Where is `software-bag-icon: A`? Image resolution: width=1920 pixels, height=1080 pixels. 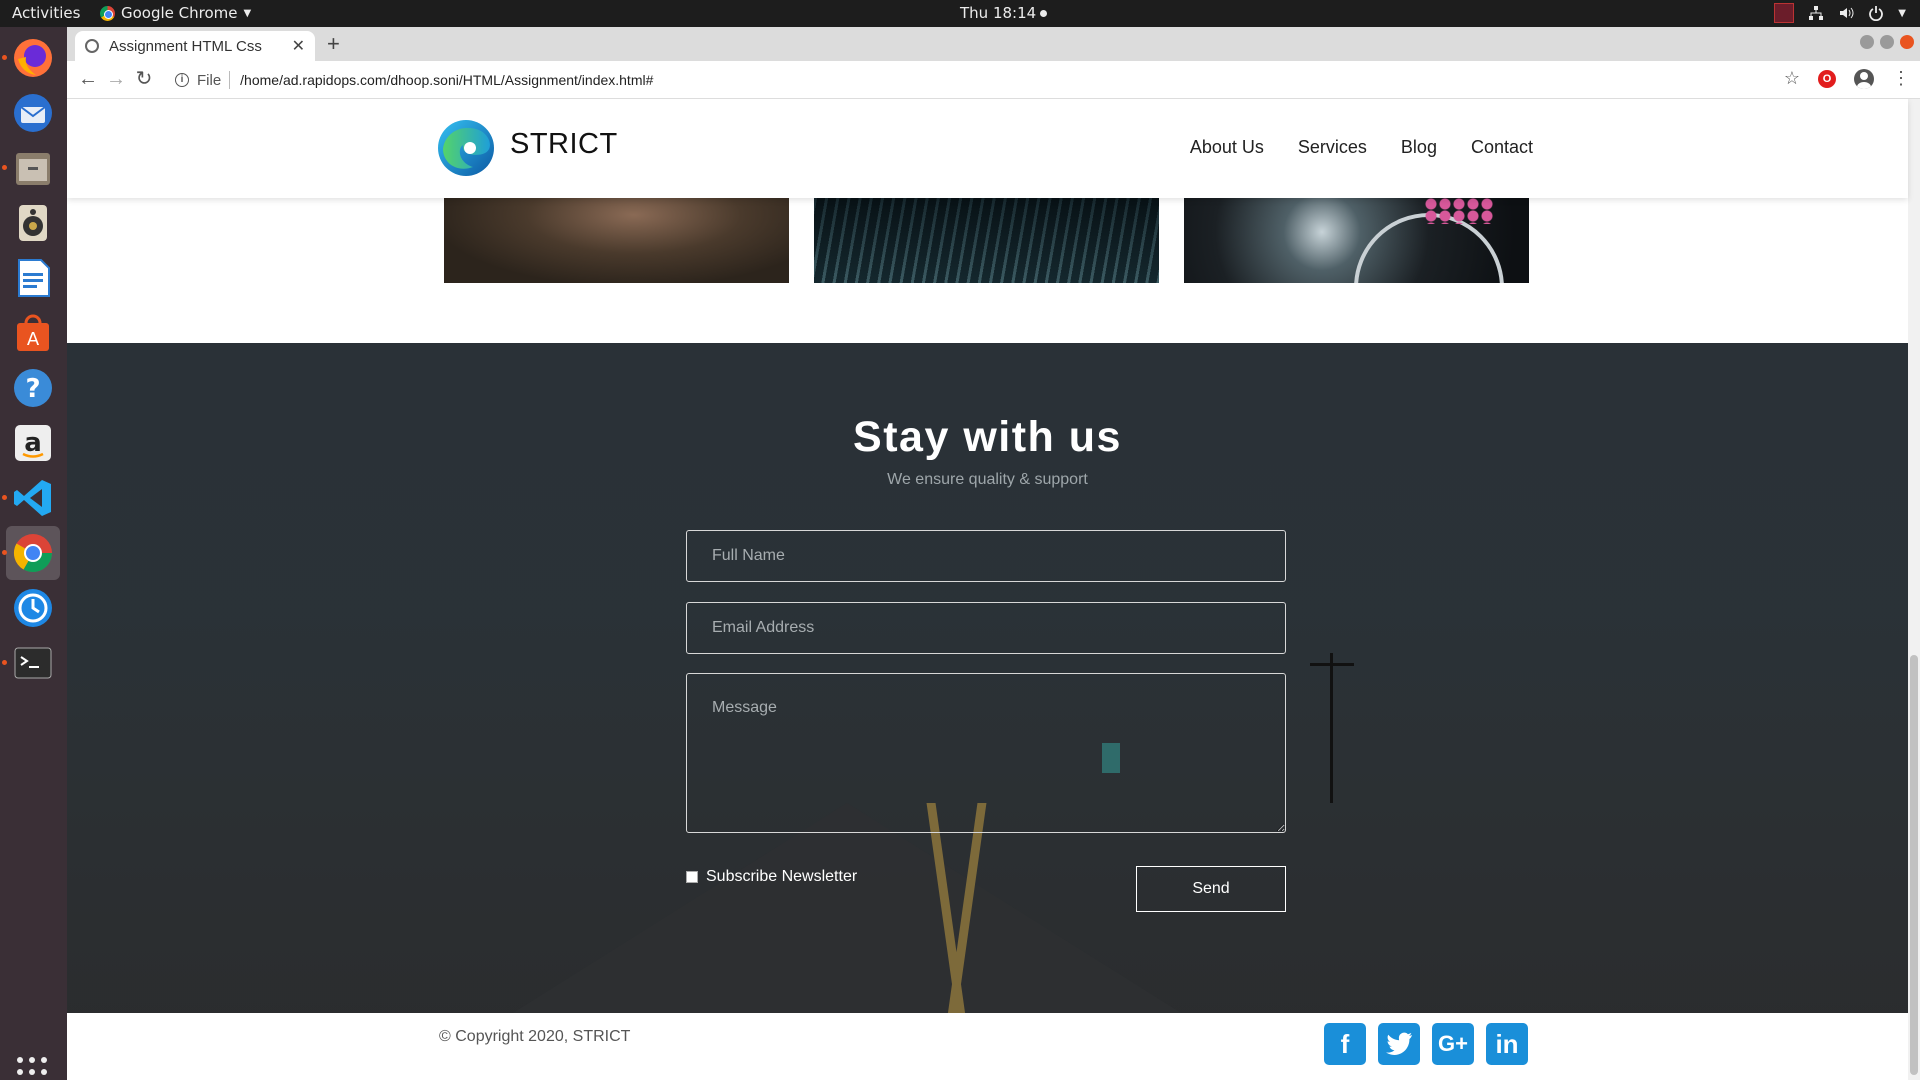
software-bag-icon: A is located at coordinates (33, 332).